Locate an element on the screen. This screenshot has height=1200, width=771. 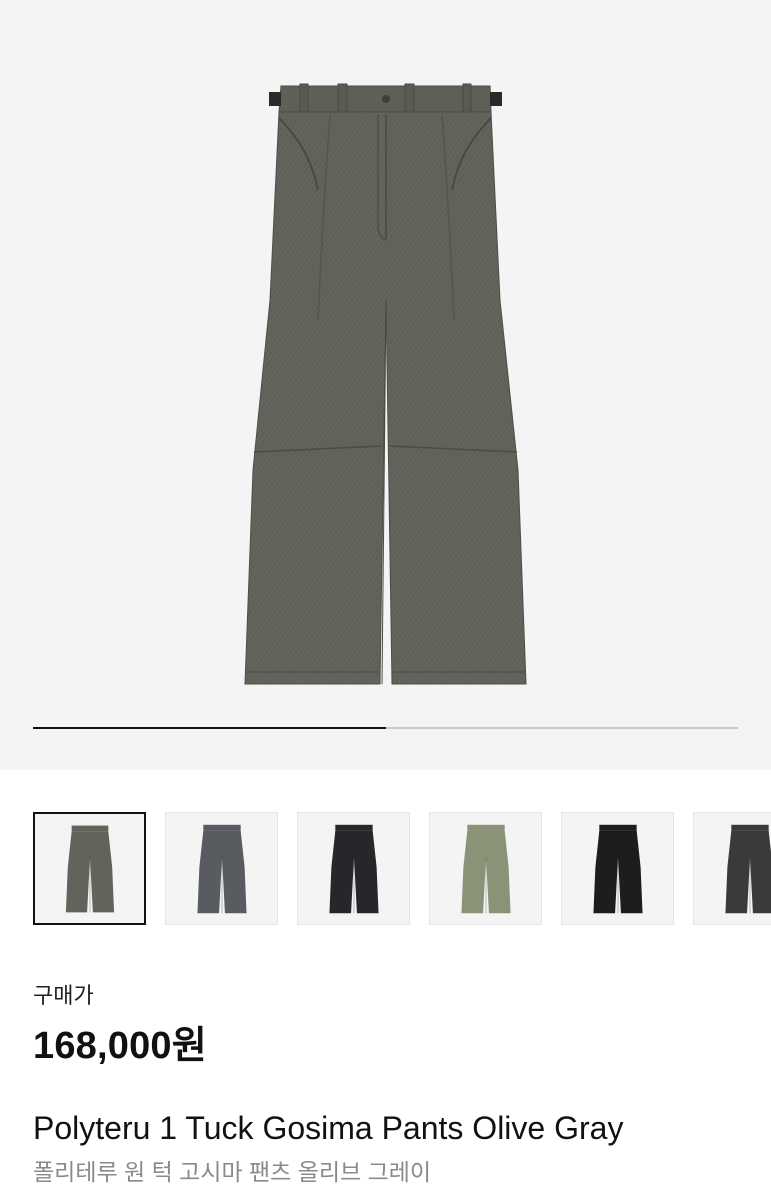
color-thumbnail-list is located at coordinates (402, 869).